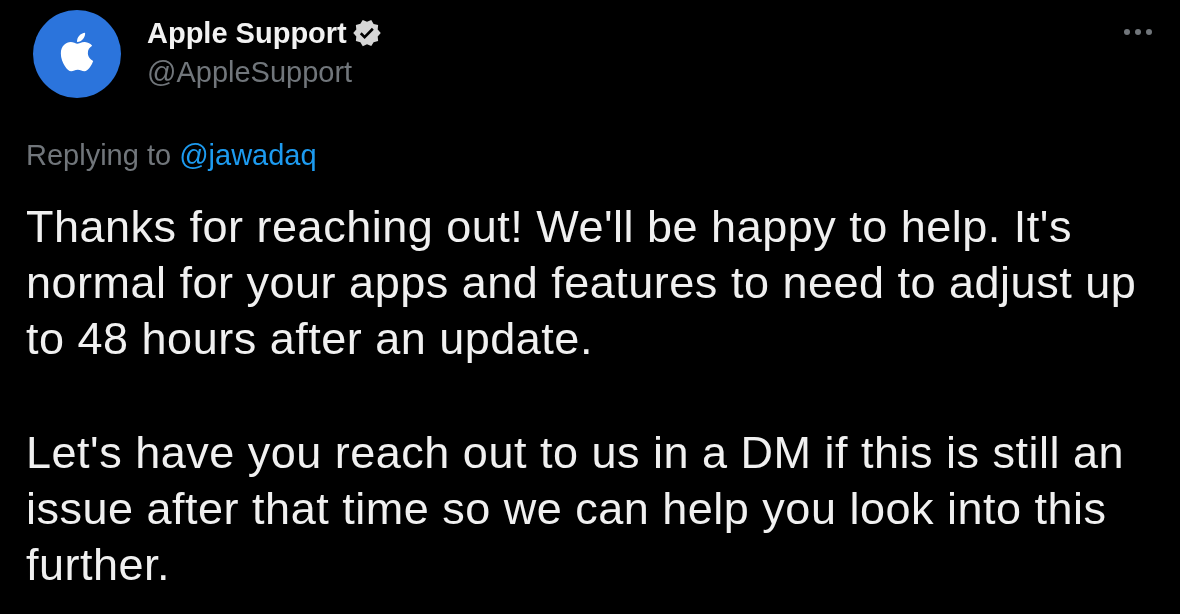  Describe the element at coordinates (77, 52) in the screenshot. I see `apple-logo-icon` at that location.